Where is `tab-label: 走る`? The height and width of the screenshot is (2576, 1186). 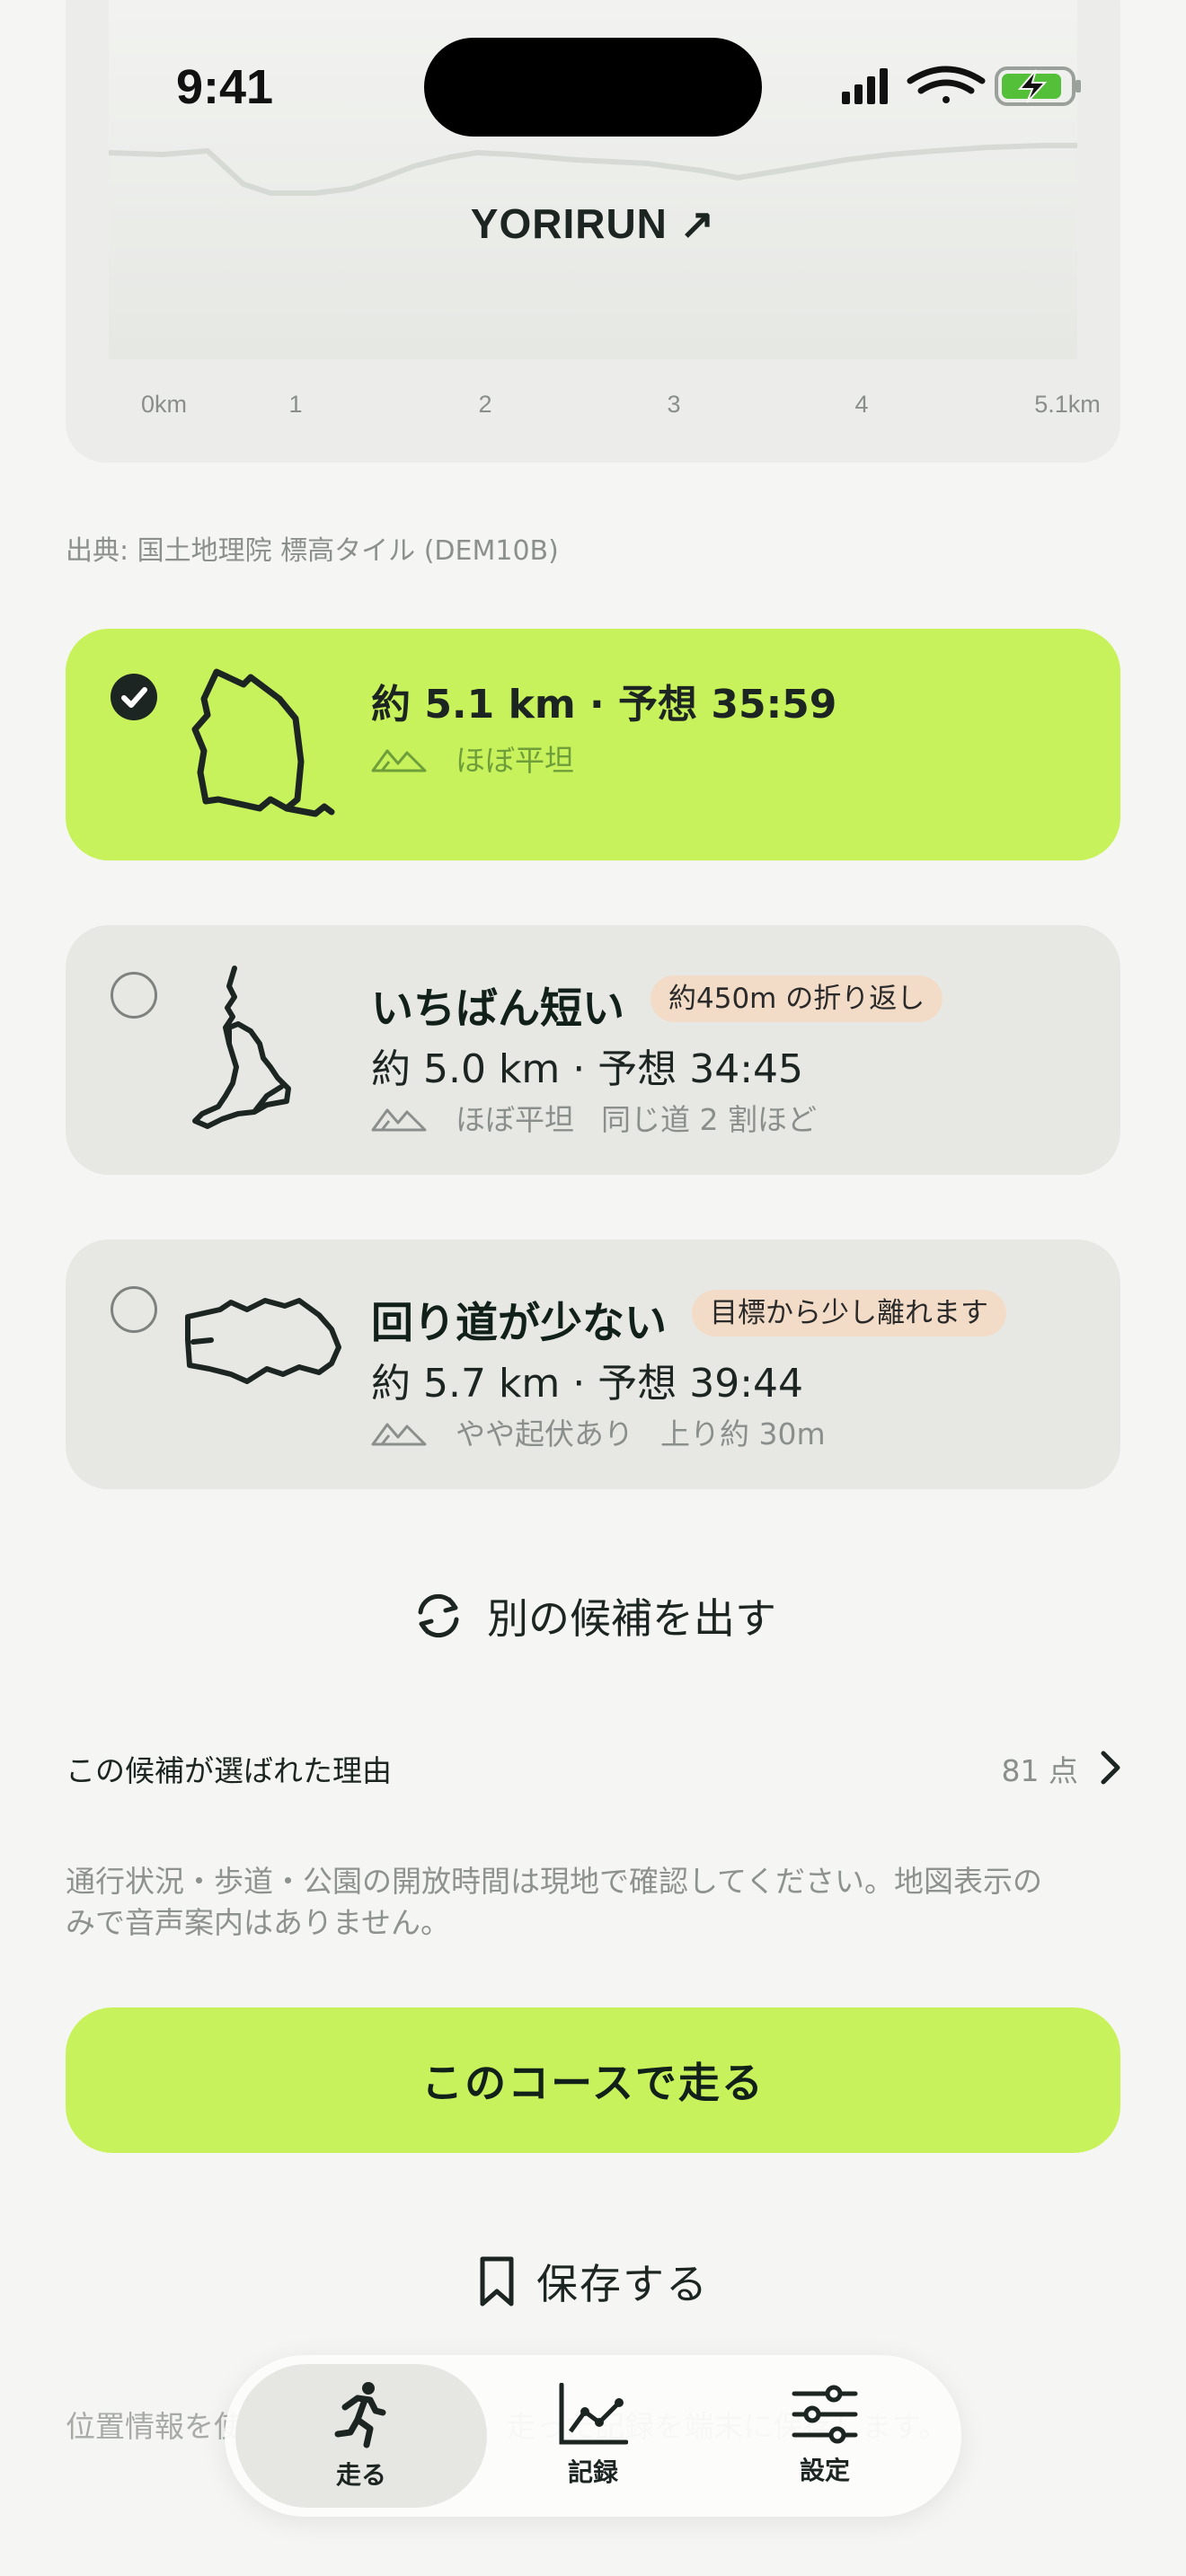 tab-label: 走る is located at coordinates (360, 2475).